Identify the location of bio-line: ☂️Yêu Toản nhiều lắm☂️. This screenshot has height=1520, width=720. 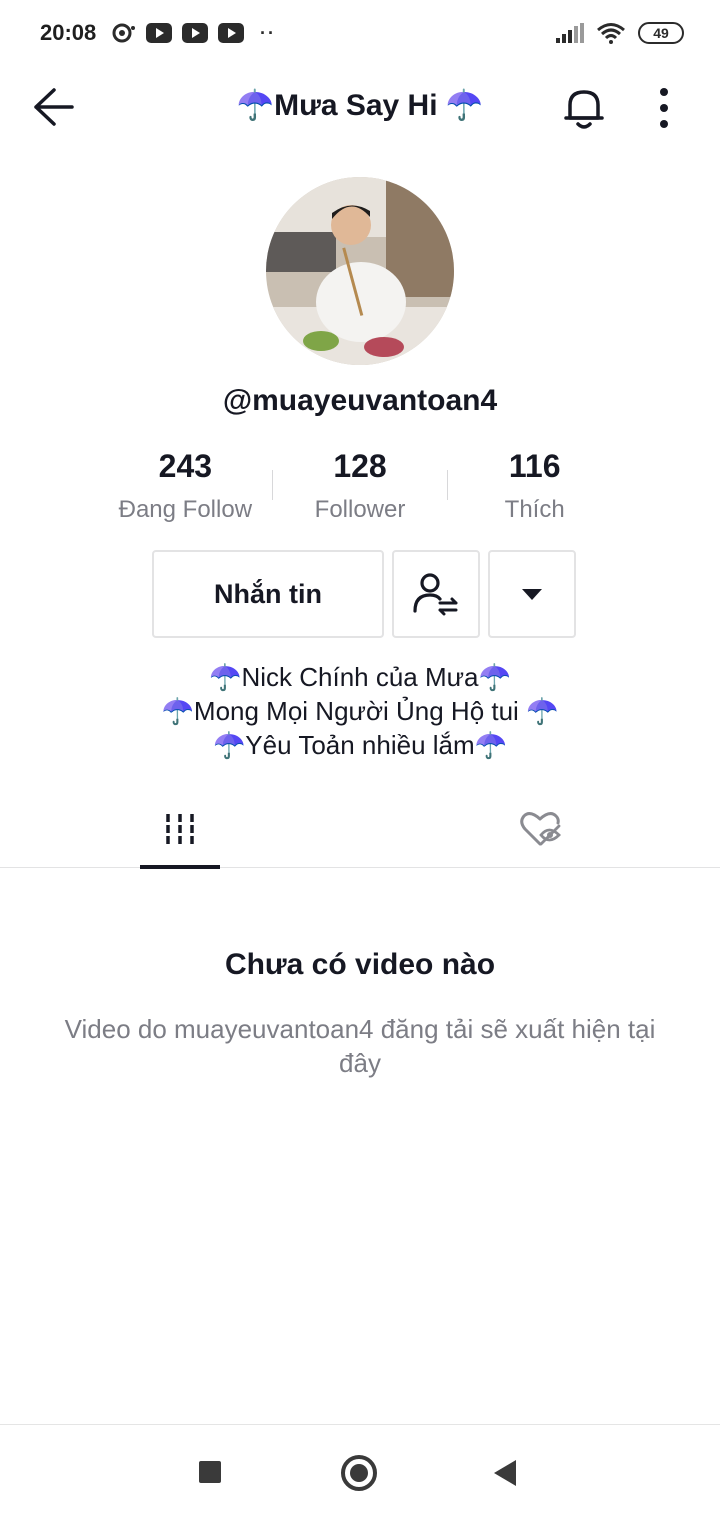
(360, 745).